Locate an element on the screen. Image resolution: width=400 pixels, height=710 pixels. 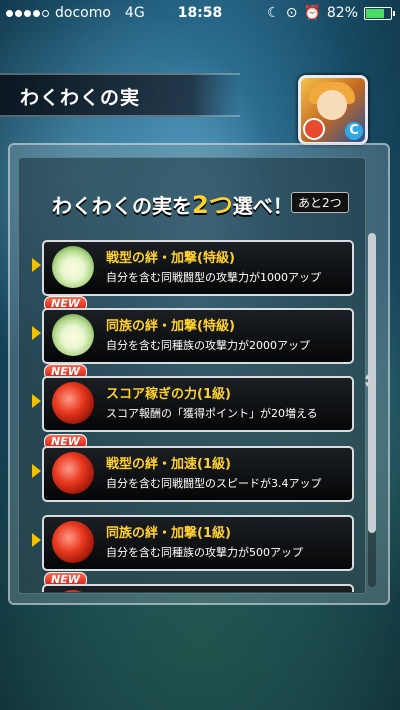
fruit-name: スコア稼ぎの力(1級) is located at coordinates (168, 394).